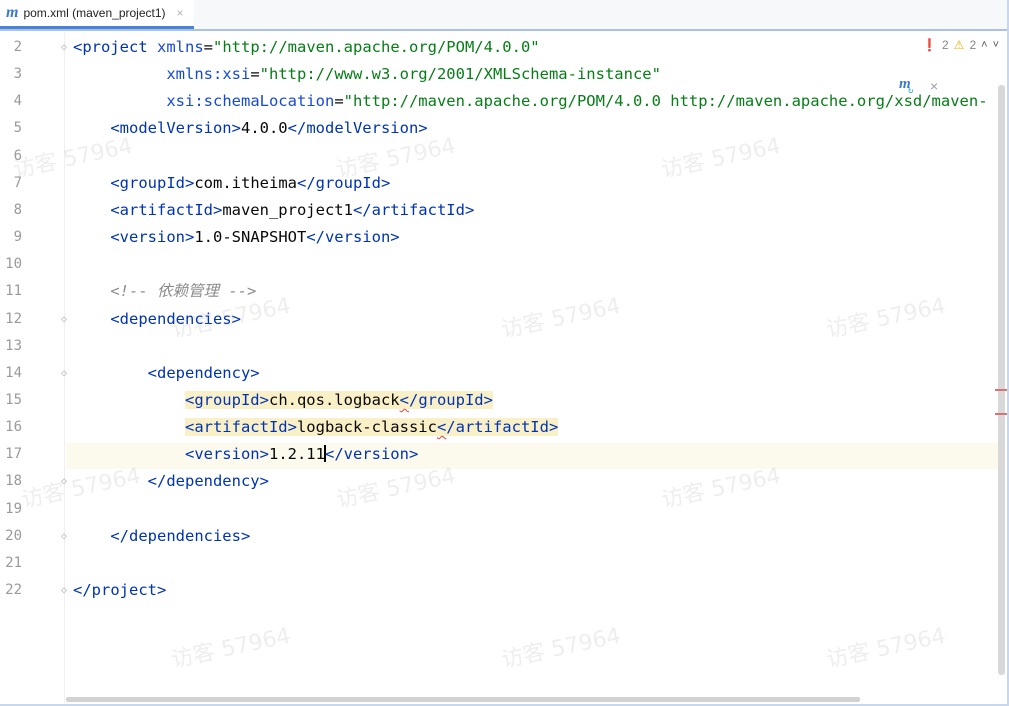 The width and height of the screenshot is (1009, 706). What do you see at coordinates (413, 210) in the screenshot?
I see `code-token: </artifactId>` at bounding box center [413, 210].